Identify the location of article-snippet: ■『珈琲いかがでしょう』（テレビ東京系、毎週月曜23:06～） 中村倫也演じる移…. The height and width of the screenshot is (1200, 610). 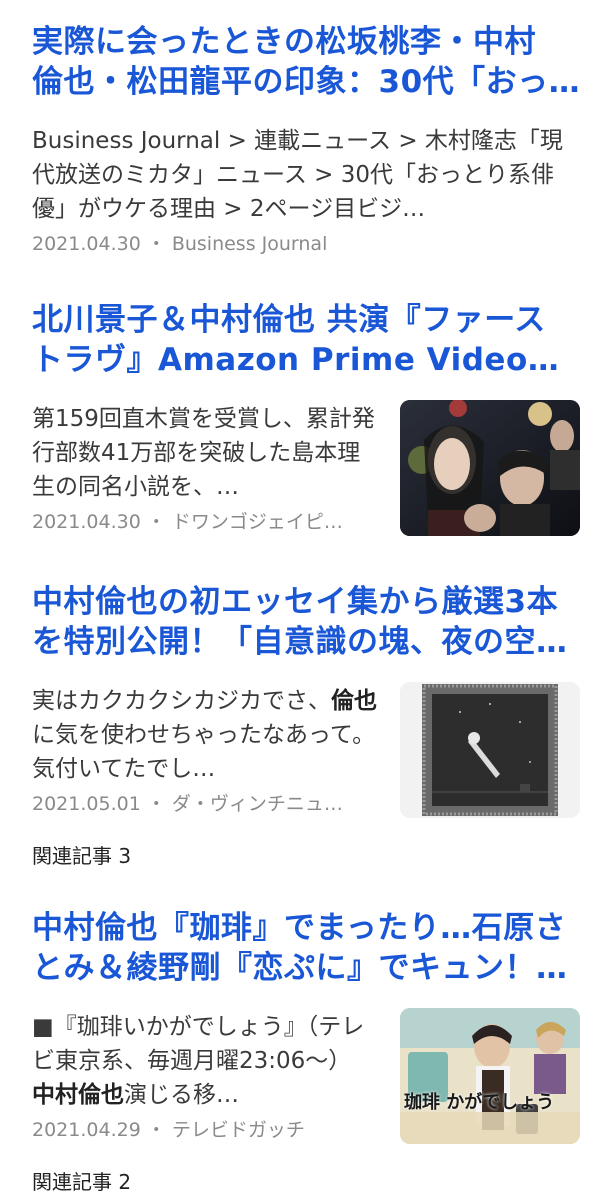
(204, 1061).